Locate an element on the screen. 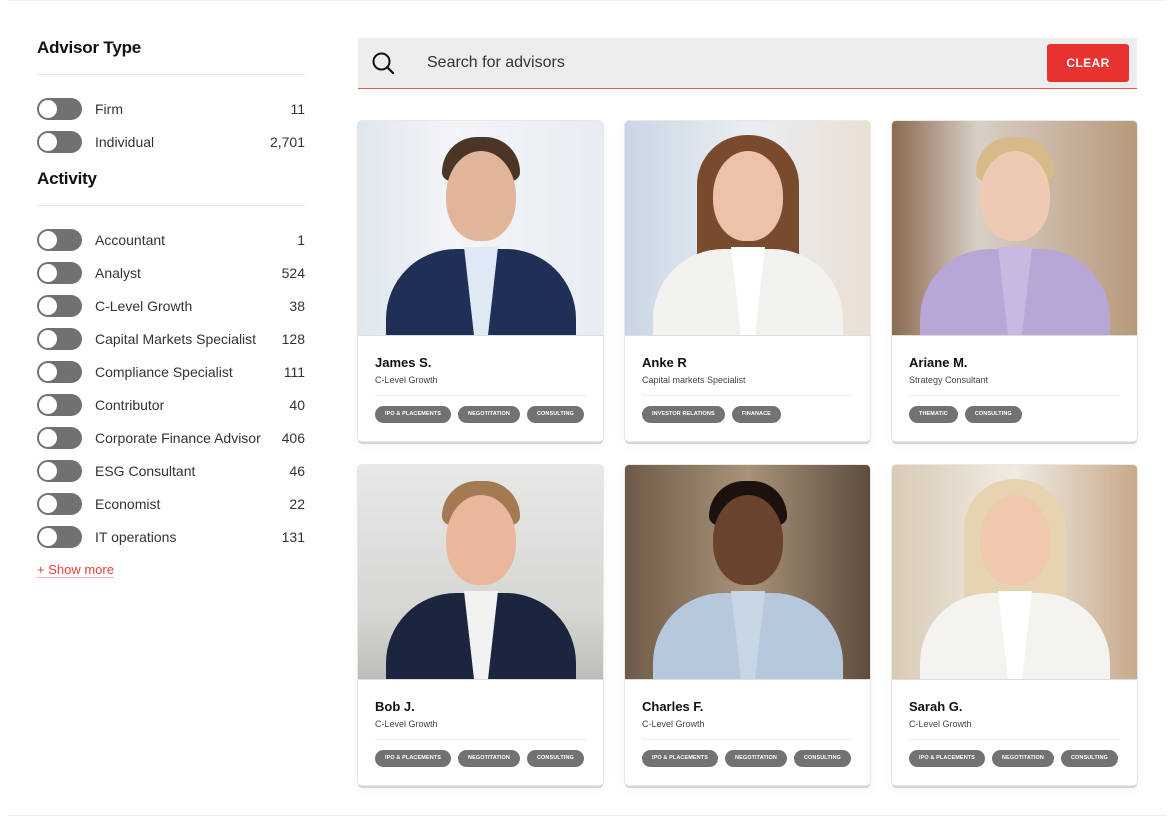  advisor-name: Sarah G. is located at coordinates (936, 706).